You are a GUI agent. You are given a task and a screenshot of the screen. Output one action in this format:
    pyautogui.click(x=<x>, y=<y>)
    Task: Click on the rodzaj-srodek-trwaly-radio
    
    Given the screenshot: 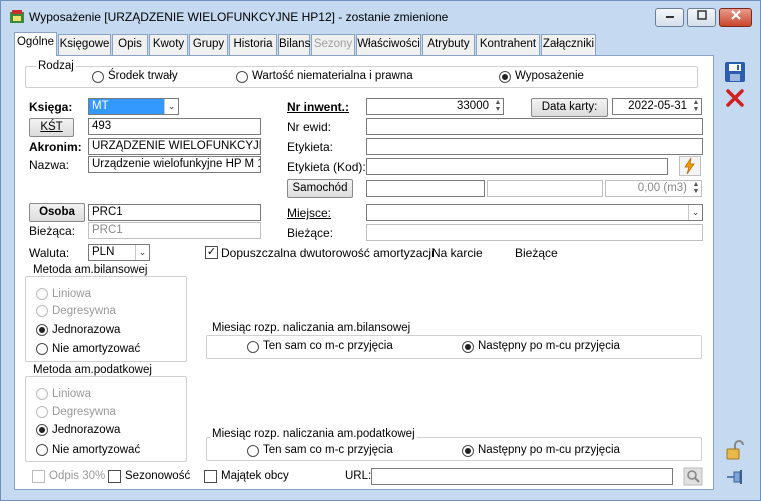 What is the action you would take?
    pyautogui.click(x=98, y=77)
    